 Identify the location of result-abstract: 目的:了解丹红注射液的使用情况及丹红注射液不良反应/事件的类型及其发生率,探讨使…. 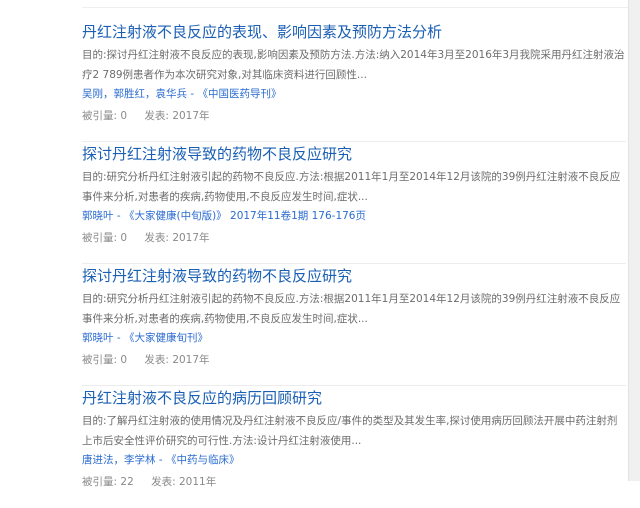
(350, 431).